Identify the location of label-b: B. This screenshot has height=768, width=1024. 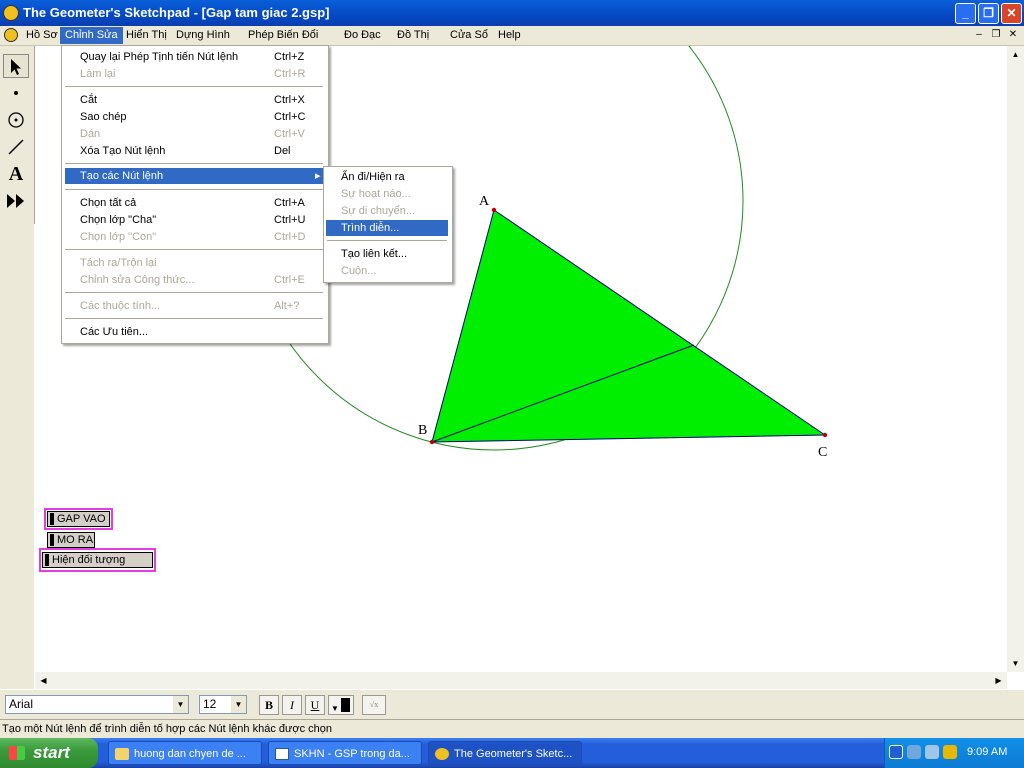
(422, 430).